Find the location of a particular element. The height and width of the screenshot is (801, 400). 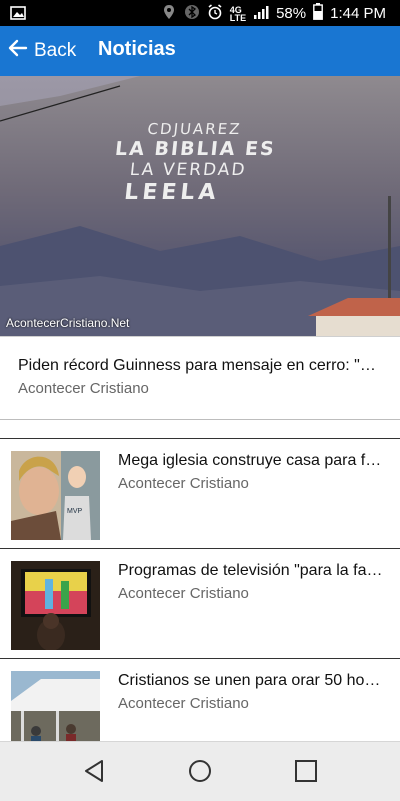

home-circle-icon is located at coordinates (200, 771).